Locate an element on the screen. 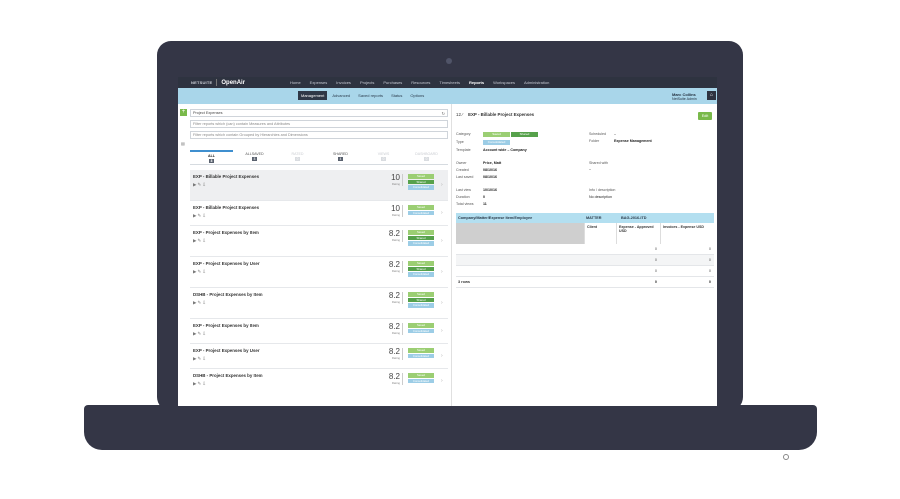 The height and width of the screenshot is (499, 900). filter-tab-rated: RATED 0 is located at coordinates (297, 157).